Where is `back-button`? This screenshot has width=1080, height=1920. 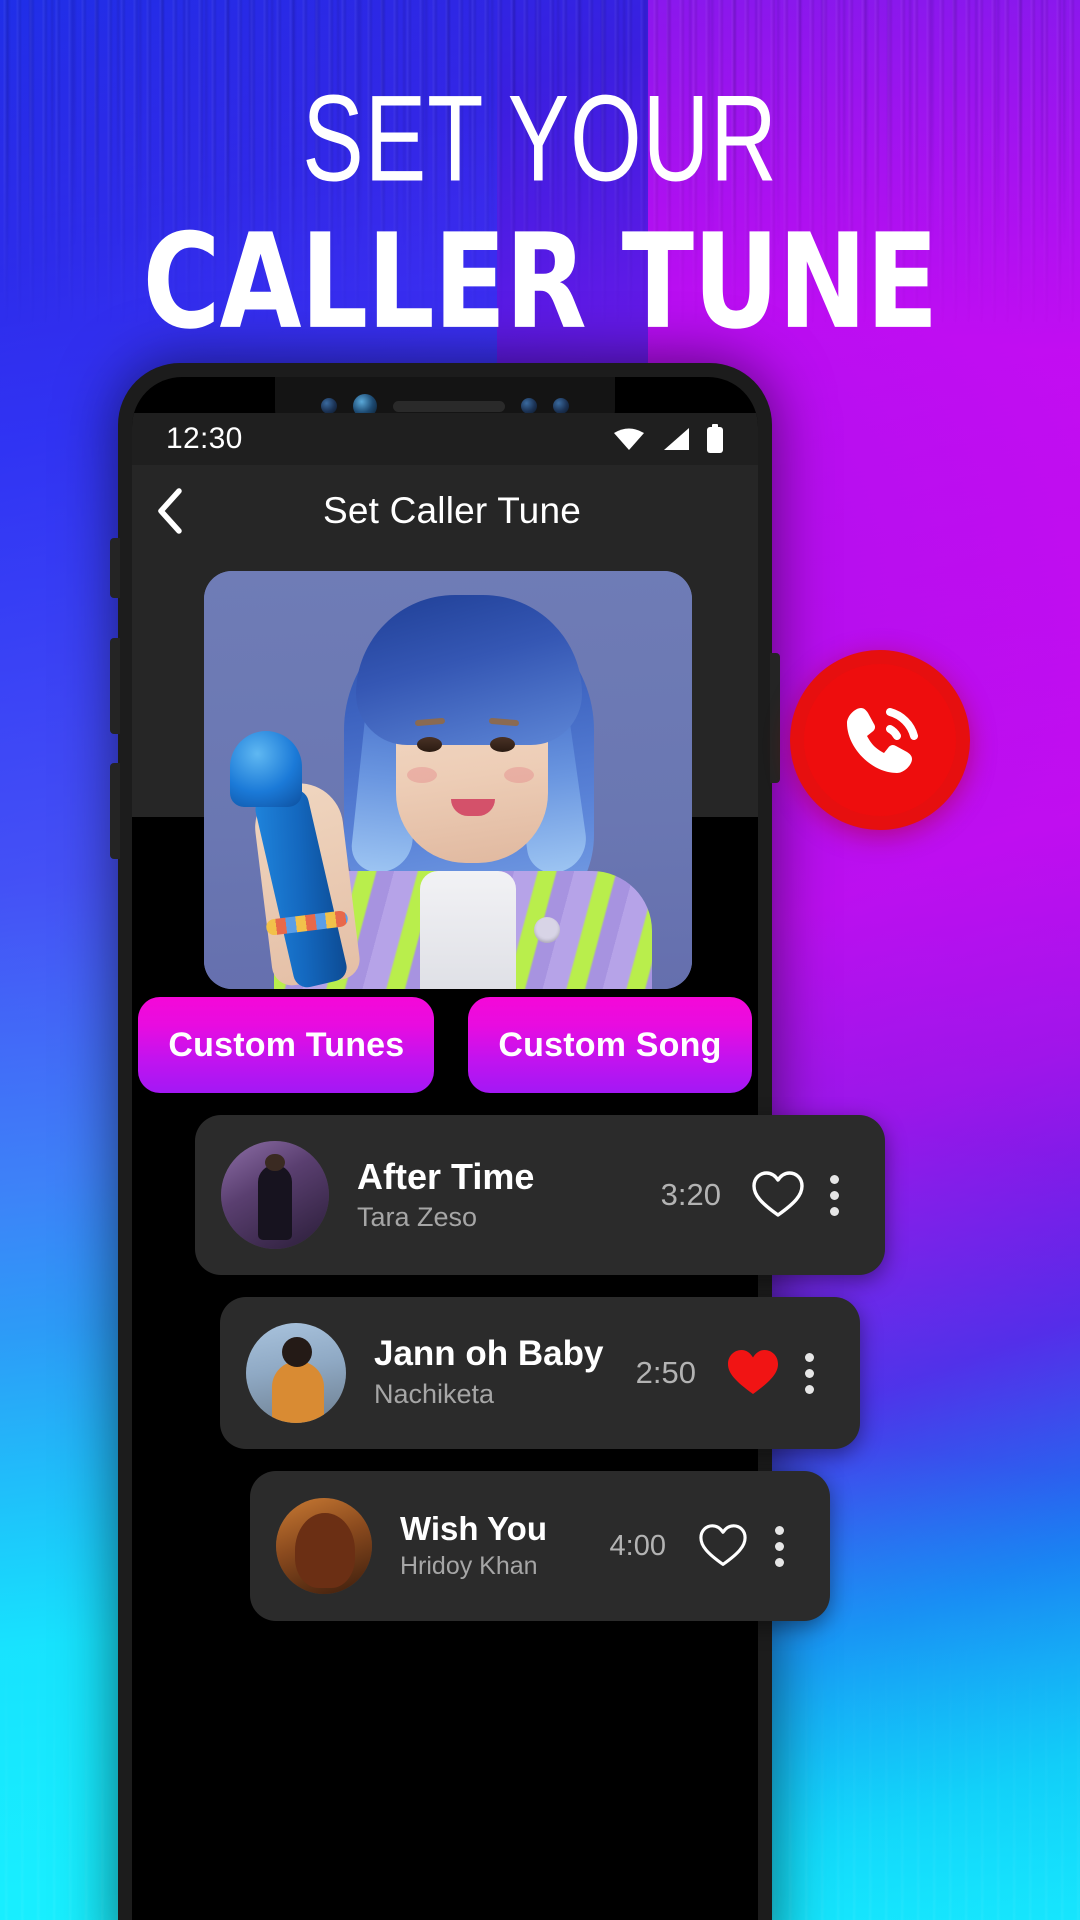 back-button is located at coordinates (170, 511).